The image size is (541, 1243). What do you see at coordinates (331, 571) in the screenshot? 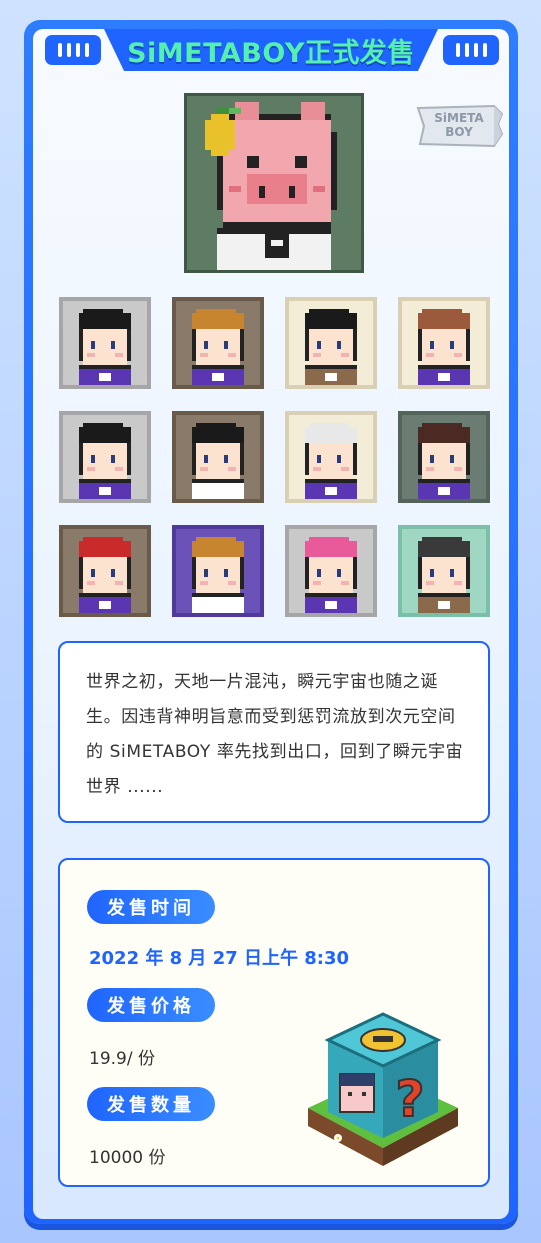
I see `avatar-pink-cap` at bounding box center [331, 571].